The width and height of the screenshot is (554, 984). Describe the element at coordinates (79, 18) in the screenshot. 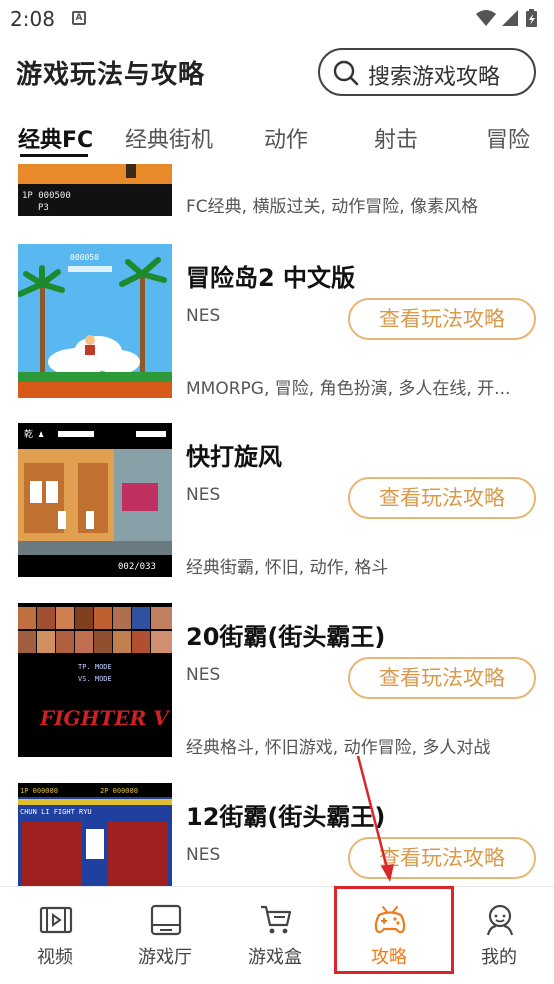

I see `notification-icon: A` at that location.